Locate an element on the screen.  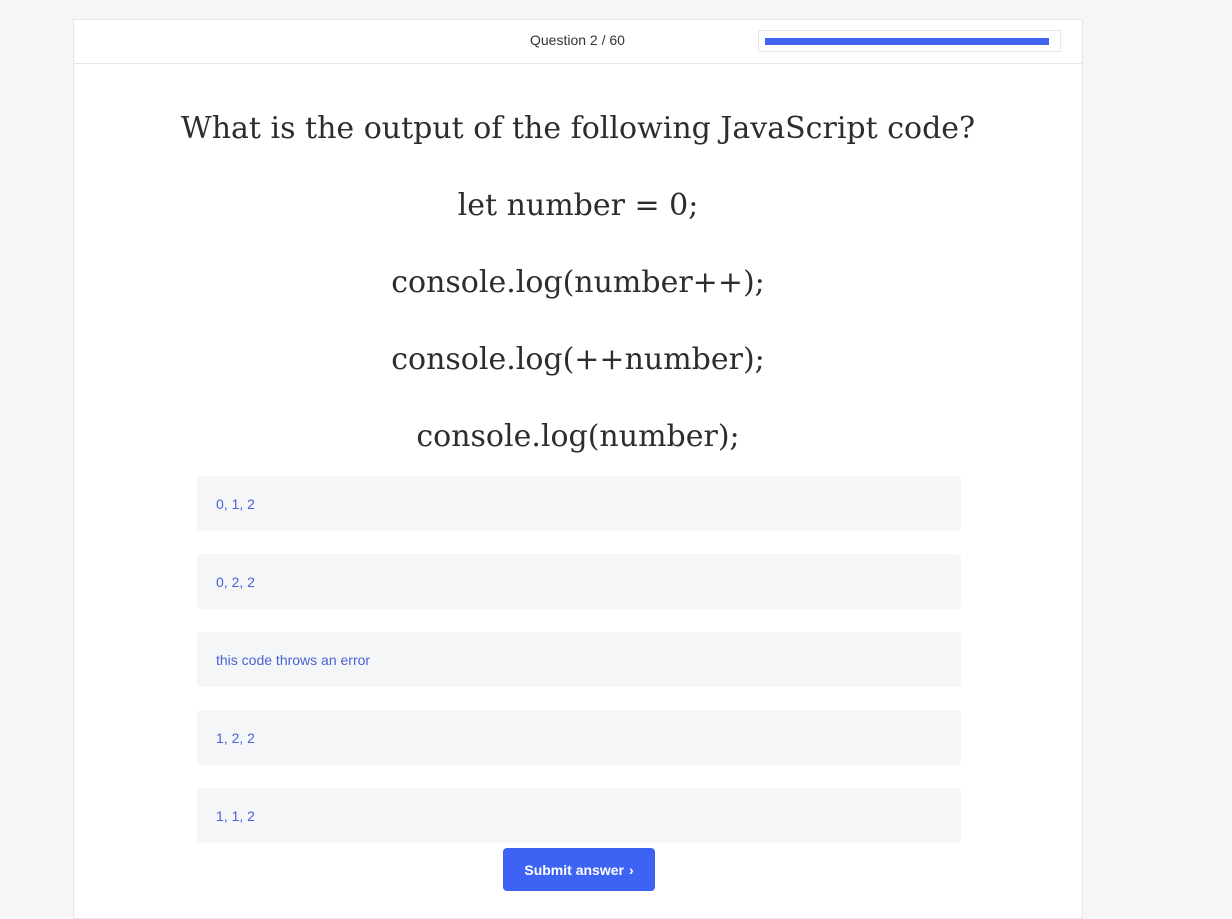
progress-bar-fill is located at coordinates (907, 41).